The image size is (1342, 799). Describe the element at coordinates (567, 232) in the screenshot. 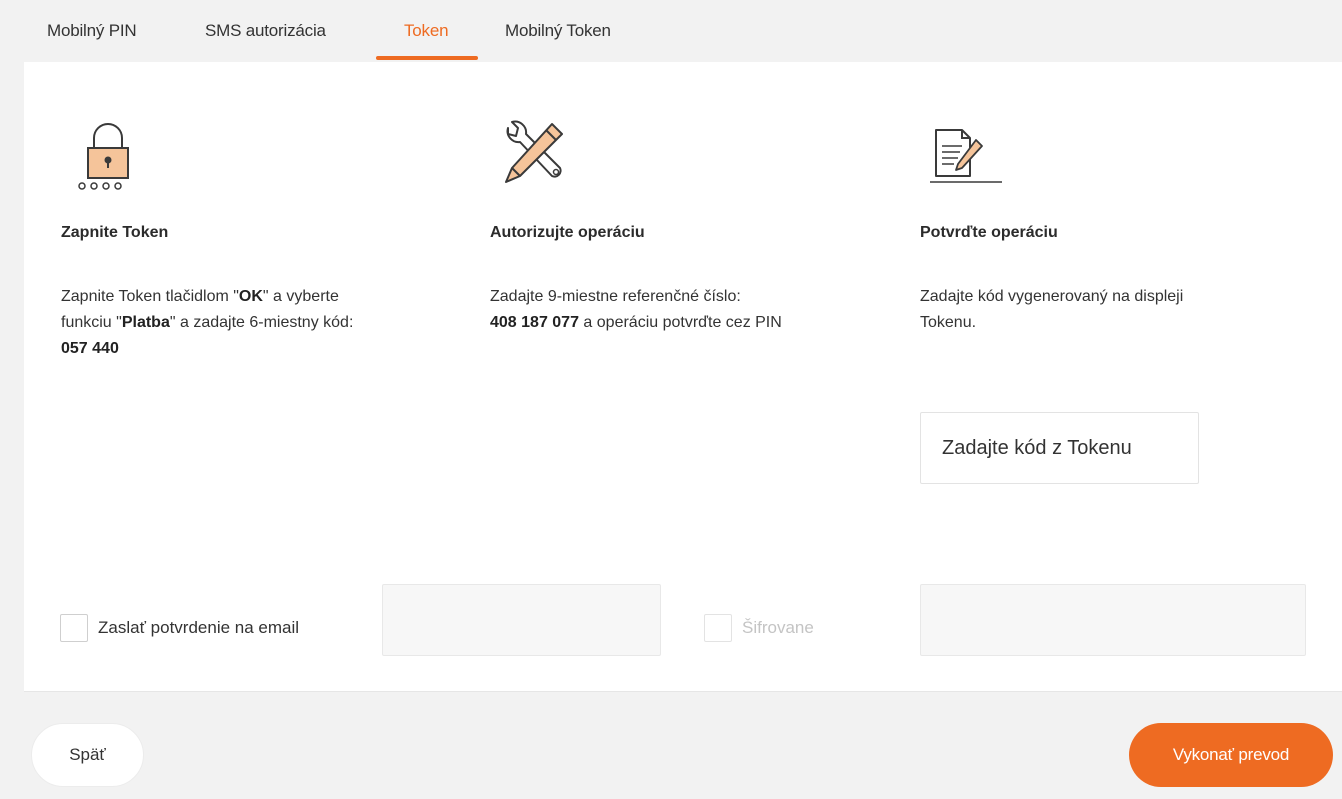

I see `step-2-title: Autorizujte operáciu` at that location.